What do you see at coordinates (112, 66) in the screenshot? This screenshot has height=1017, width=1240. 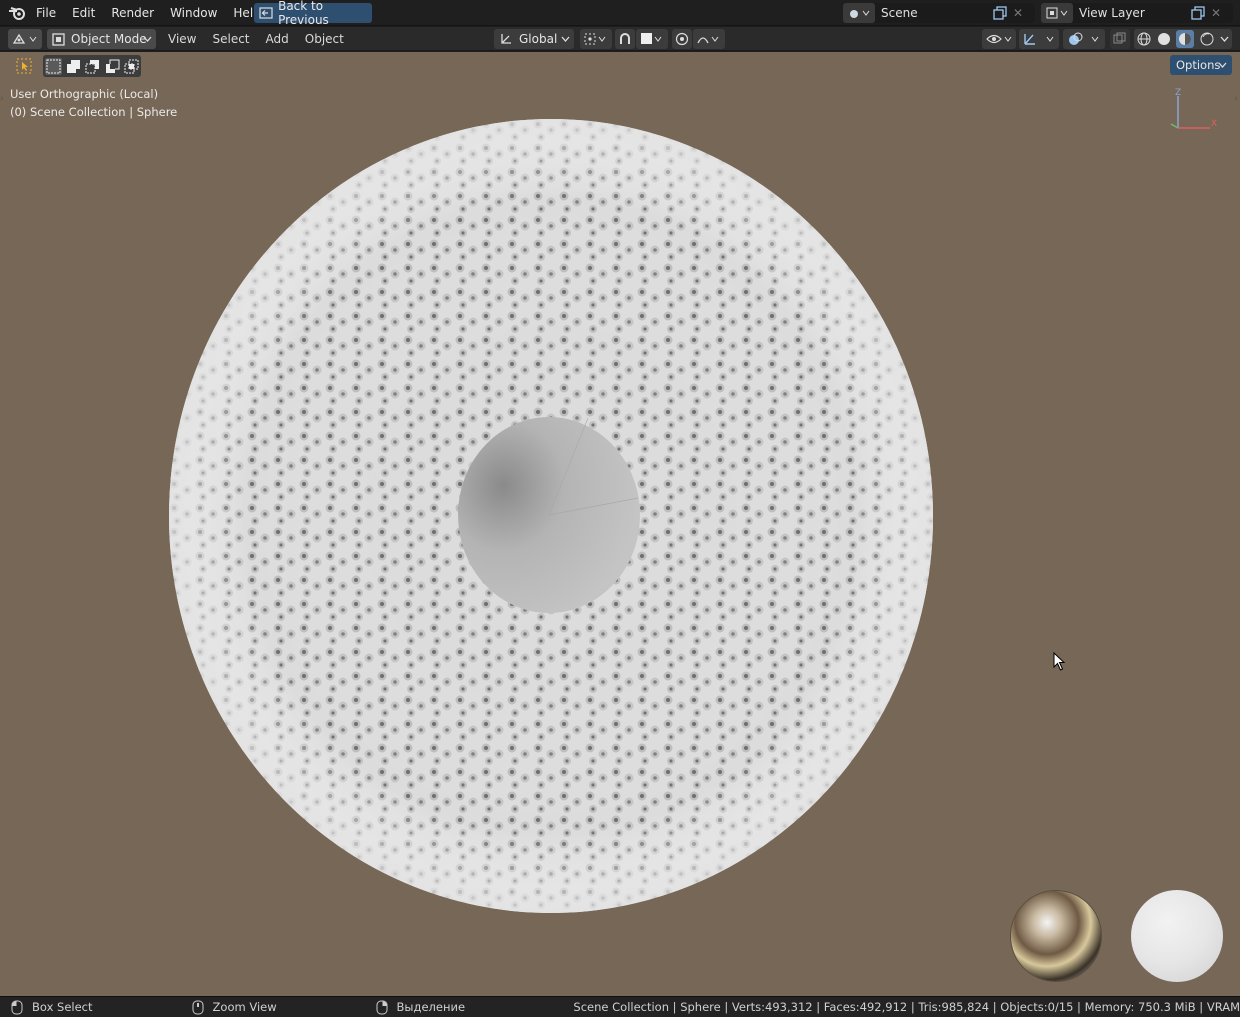 I see `select-difference-icon` at bounding box center [112, 66].